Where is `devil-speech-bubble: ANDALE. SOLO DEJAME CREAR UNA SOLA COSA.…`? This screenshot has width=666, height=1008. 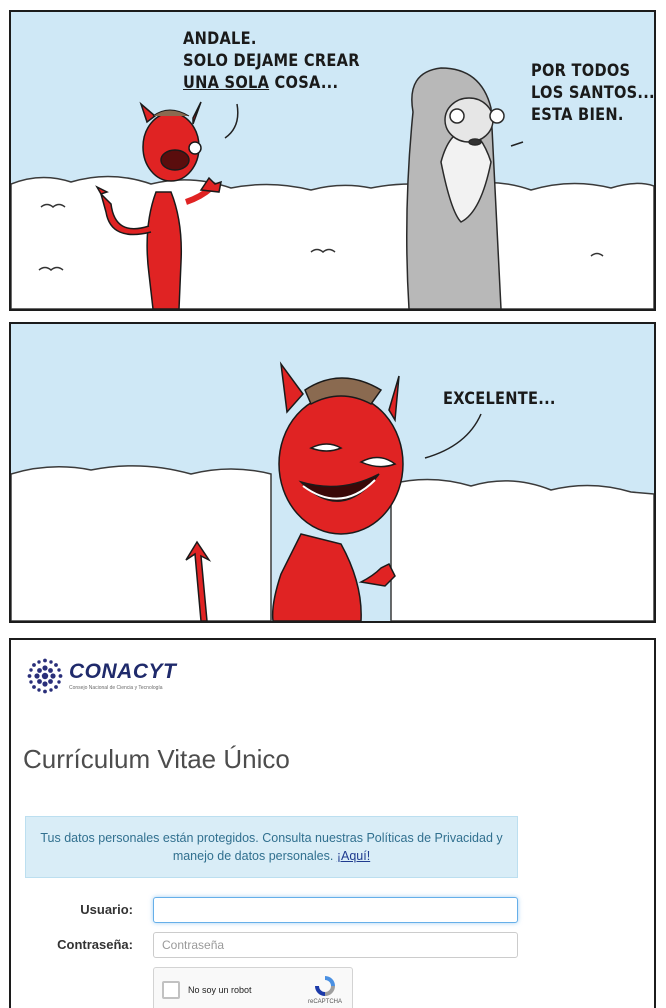
devil-speech-bubble: ANDALE. SOLO DEJAME CREAR UNA SOLA COSA.… is located at coordinates (271, 61).